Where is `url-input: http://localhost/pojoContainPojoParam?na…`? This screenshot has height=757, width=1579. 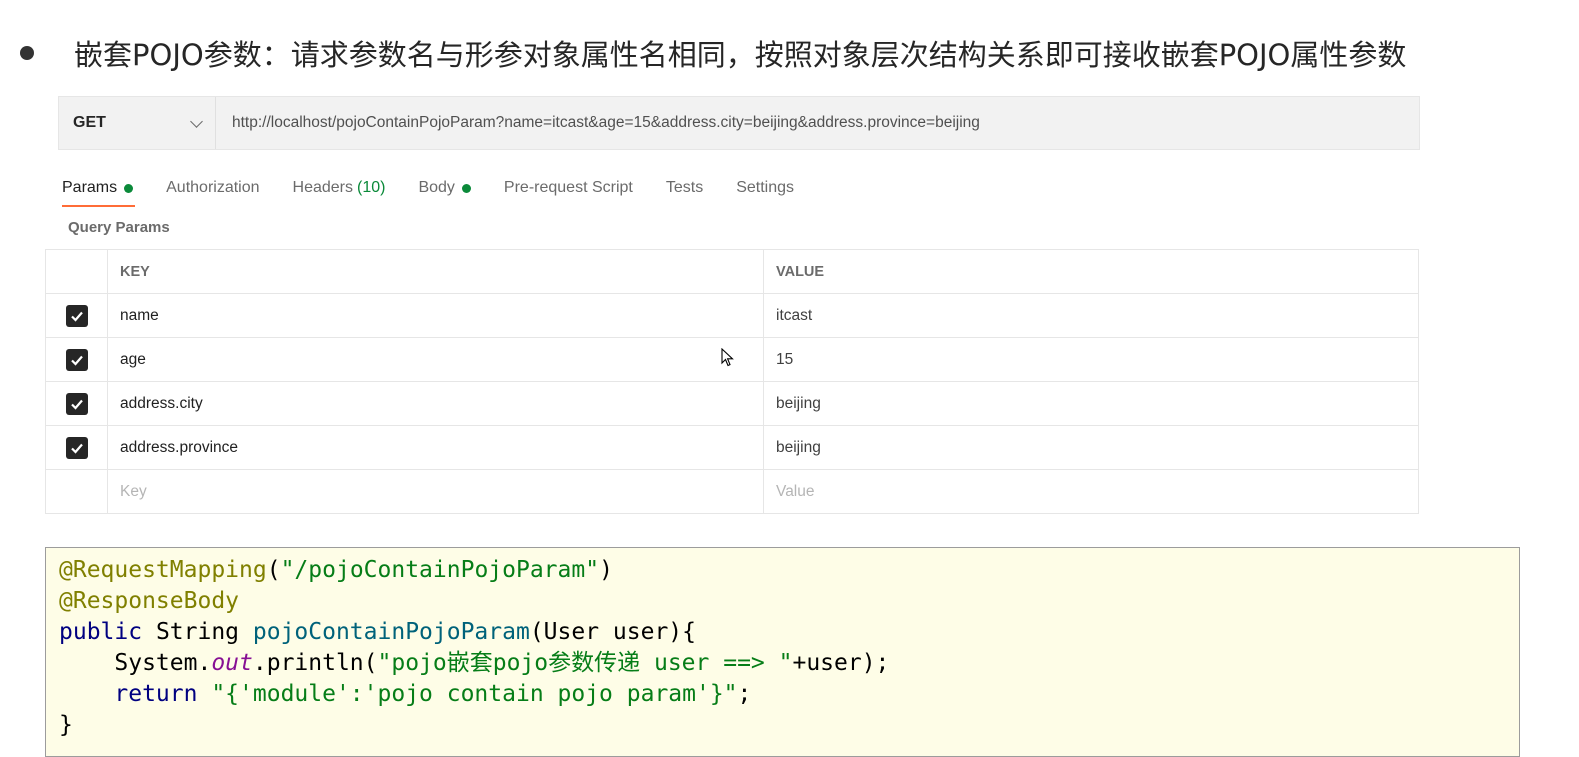
url-input: http://localhost/pojoContainPojoParam?na… is located at coordinates (598, 123).